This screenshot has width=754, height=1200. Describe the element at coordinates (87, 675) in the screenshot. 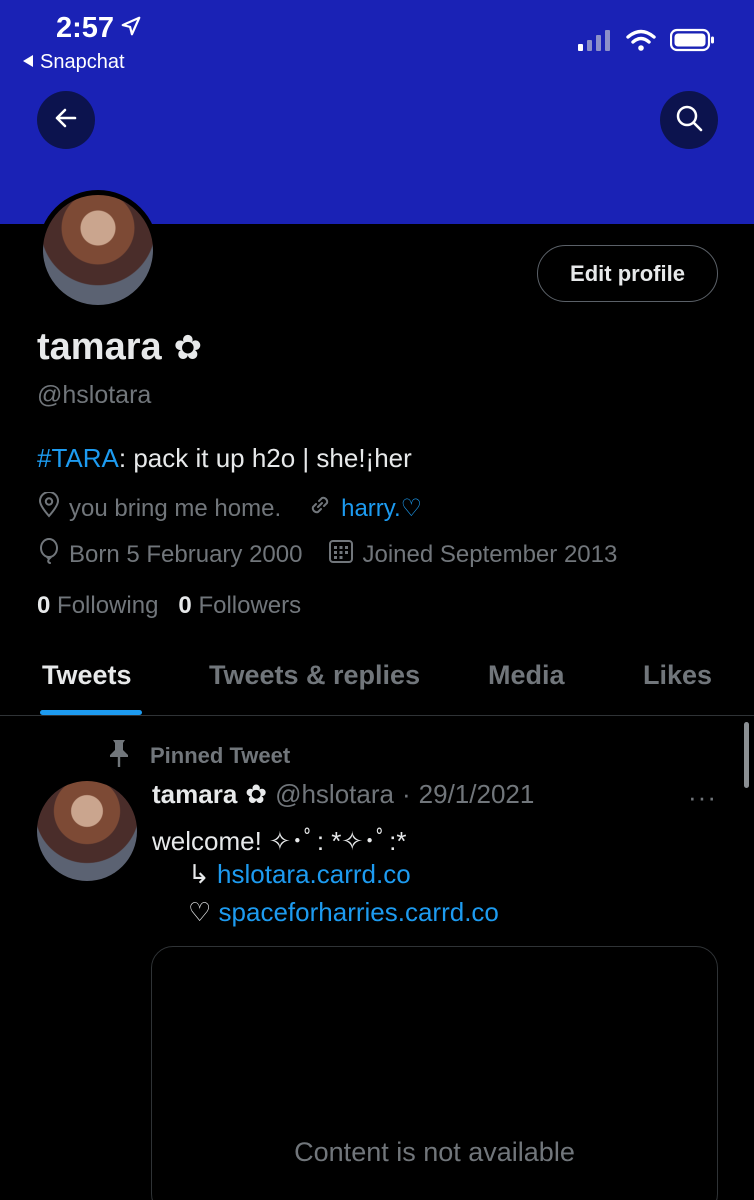

I see `tab-tweets: Tweets` at that location.